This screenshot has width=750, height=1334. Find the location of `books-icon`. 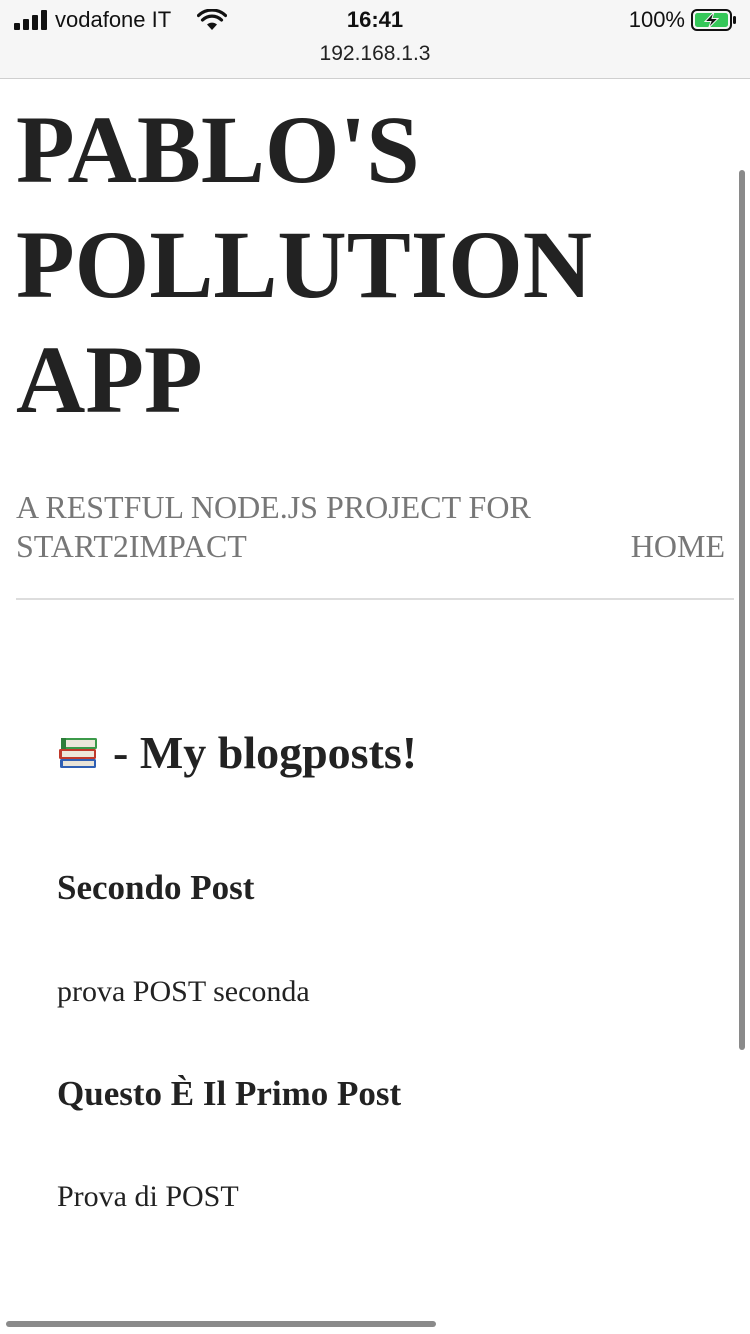

books-icon is located at coordinates (78, 753).